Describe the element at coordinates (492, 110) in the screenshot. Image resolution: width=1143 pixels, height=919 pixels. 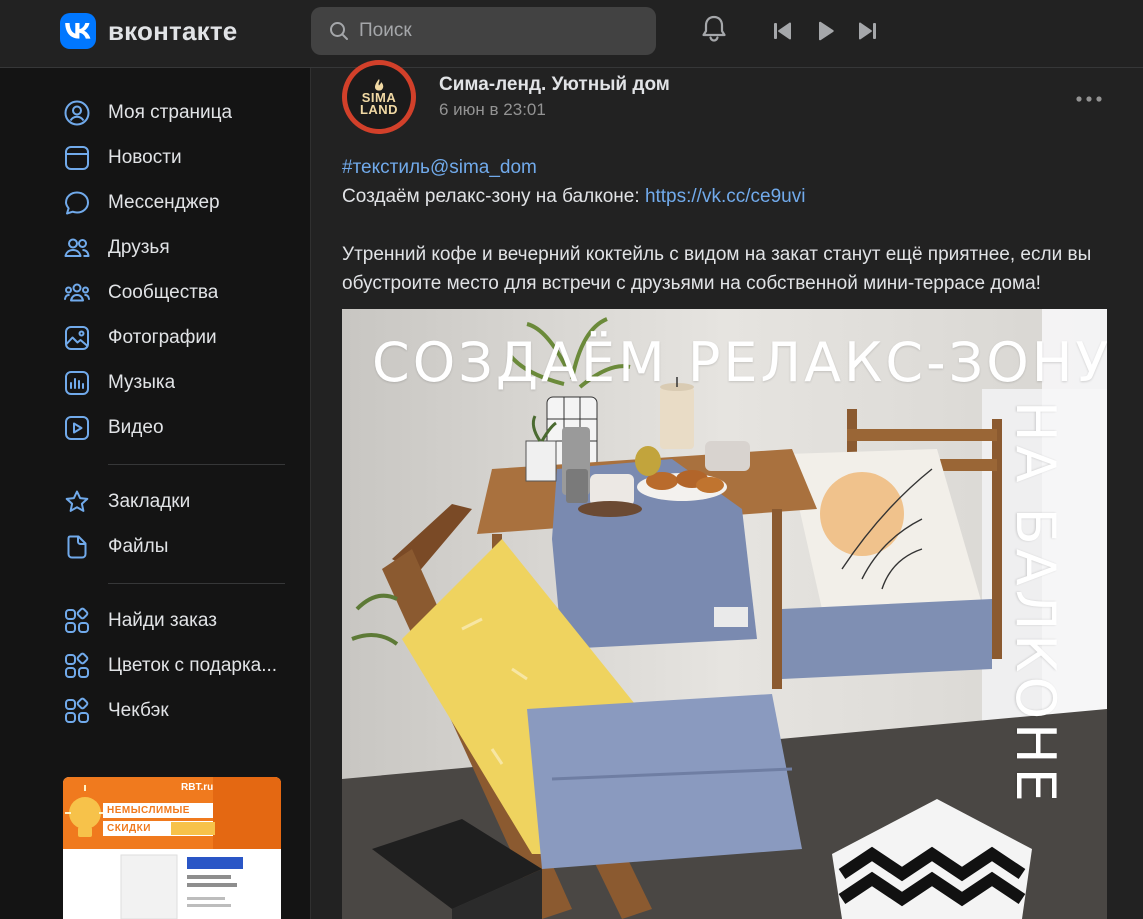
I see `post-date: 6 июн в 23:01` at that location.